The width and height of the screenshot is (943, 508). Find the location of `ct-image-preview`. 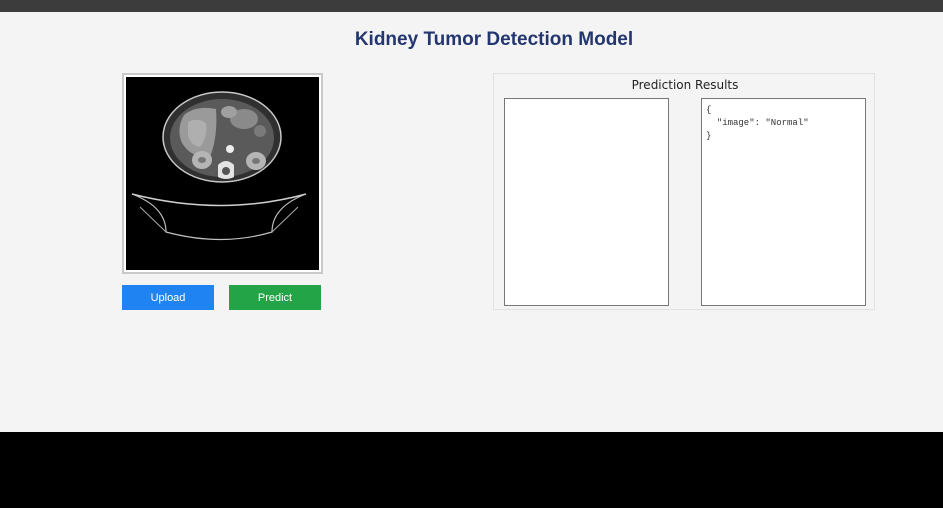

ct-image-preview is located at coordinates (222, 173).